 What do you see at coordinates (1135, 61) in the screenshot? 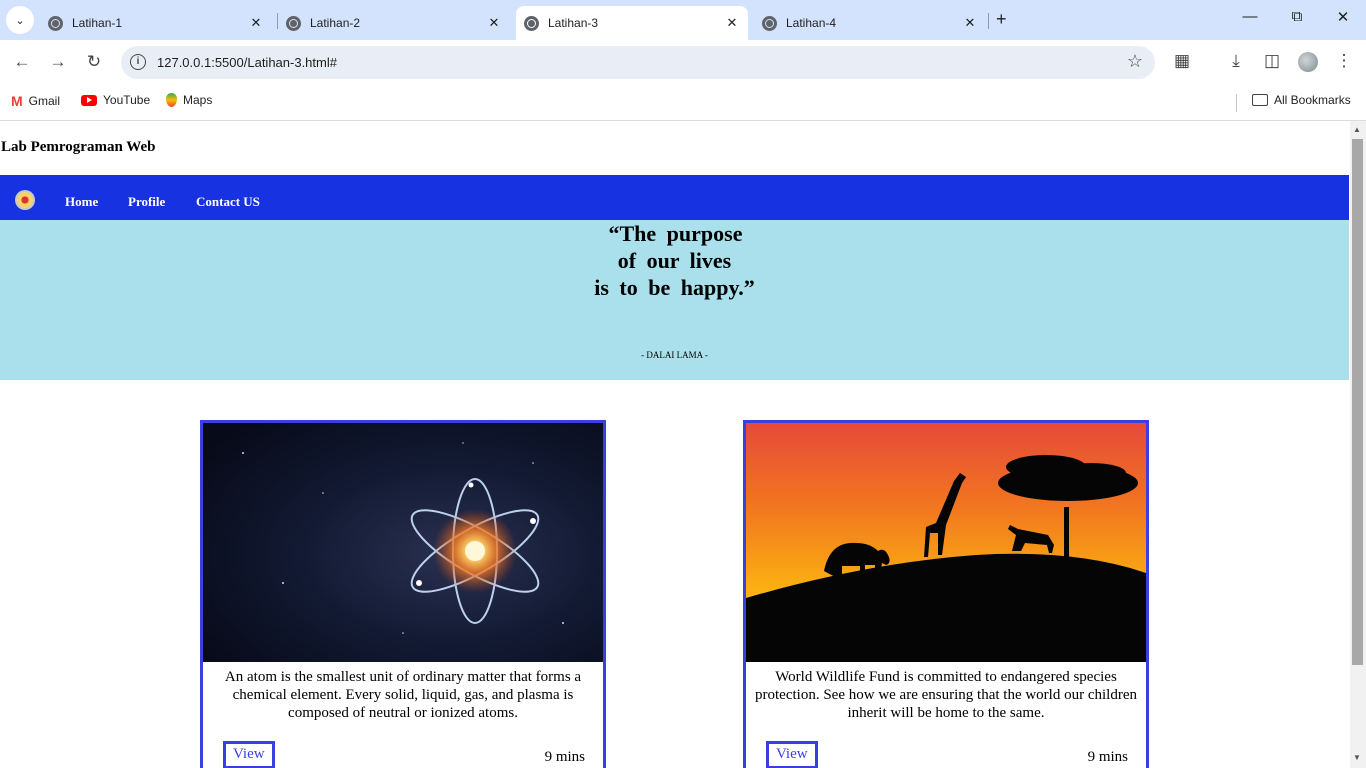
I see `bookmark-star-icon: ☆` at bounding box center [1135, 61].